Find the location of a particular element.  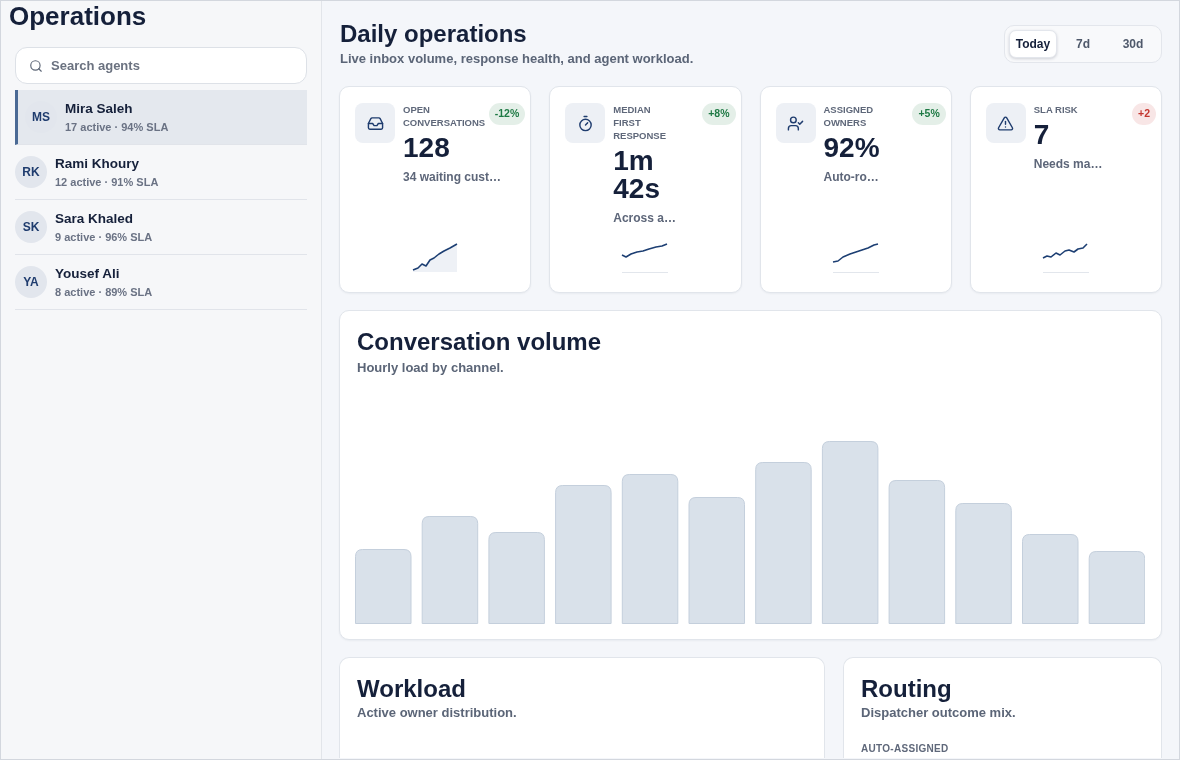

agent-avatar: RK is located at coordinates (31, 172).